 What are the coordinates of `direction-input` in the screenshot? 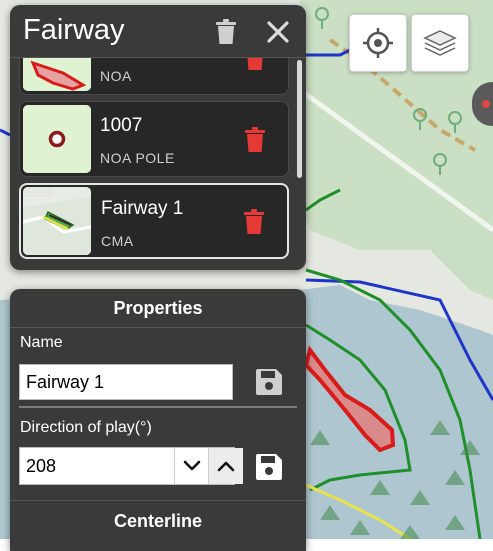 It's located at (96, 466).